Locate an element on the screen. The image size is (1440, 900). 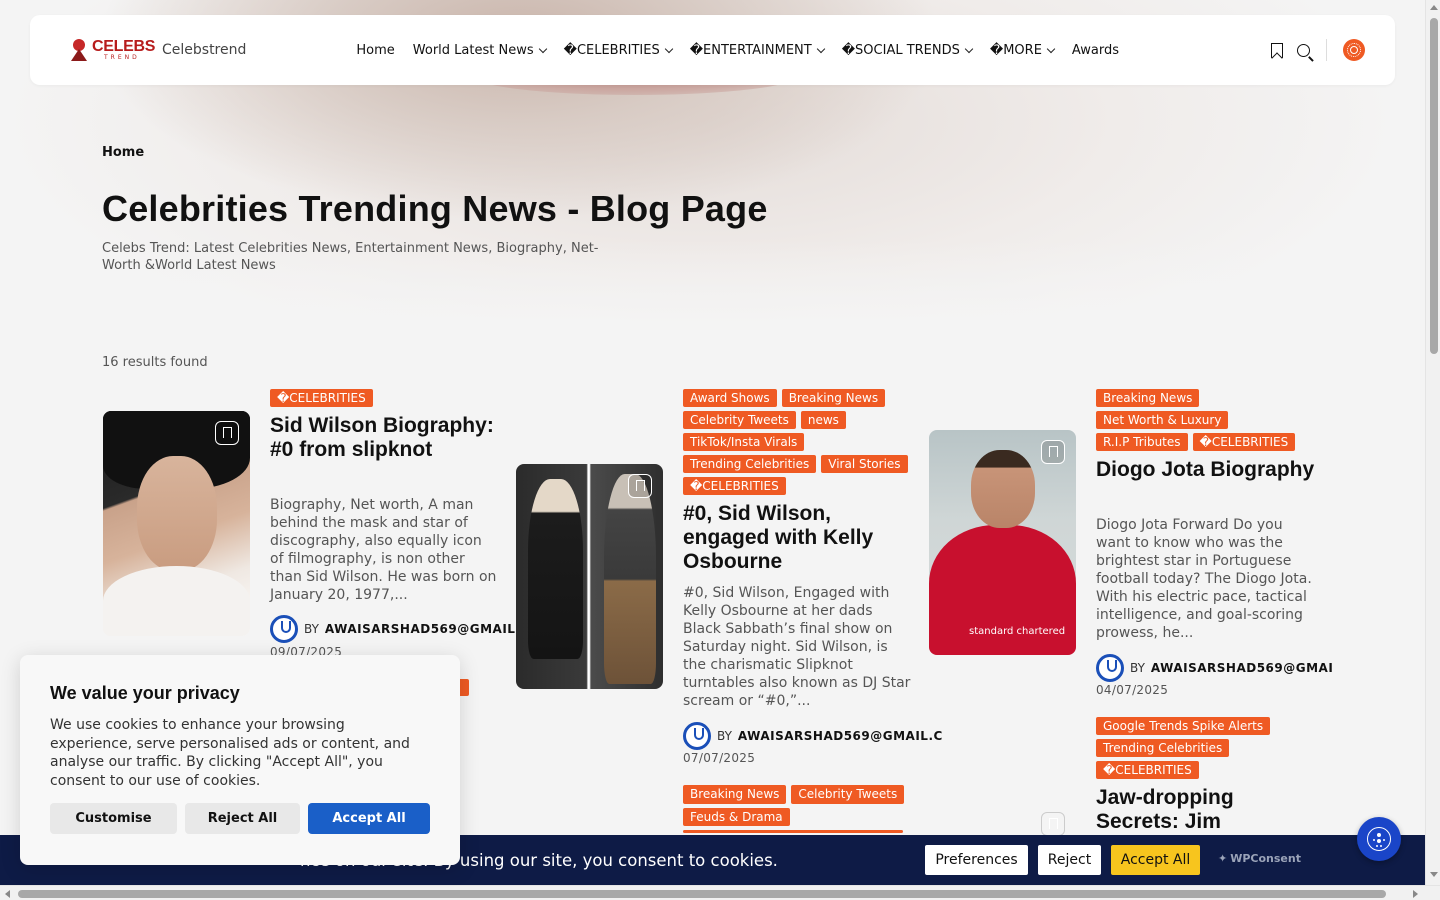
reject-button: Reject is located at coordinates (1069, 860).